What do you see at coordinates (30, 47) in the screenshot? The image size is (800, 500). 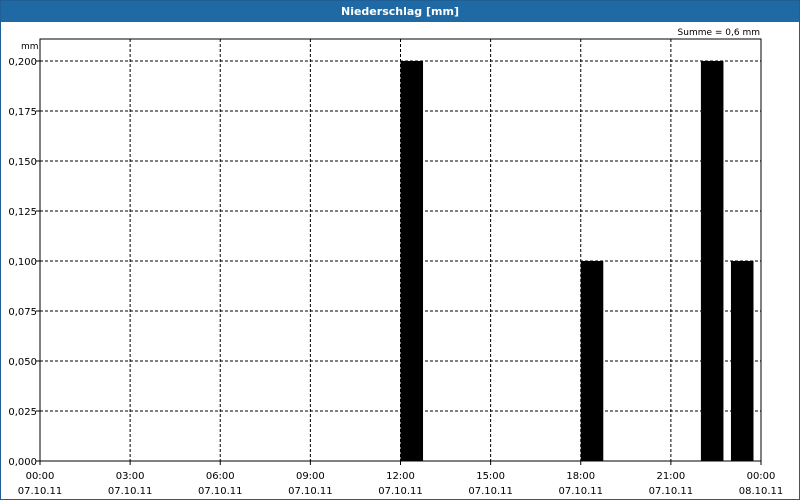 I see `y-axis-label: mm` at bounding box center [30, 47].